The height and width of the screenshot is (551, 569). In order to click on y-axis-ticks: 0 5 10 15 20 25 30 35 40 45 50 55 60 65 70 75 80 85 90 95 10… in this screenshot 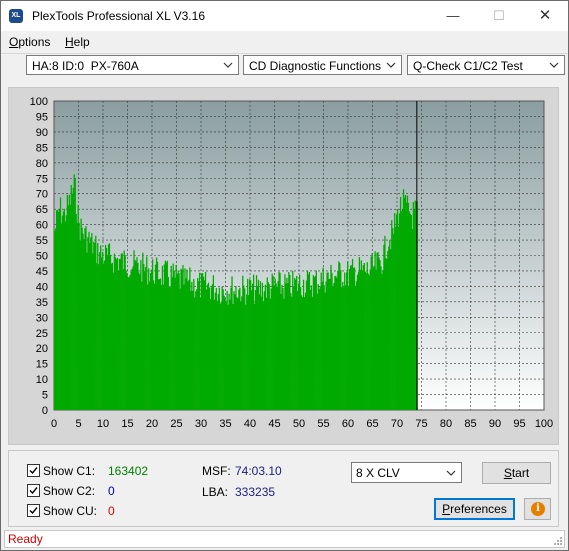, I will do `click(39, 256)`.